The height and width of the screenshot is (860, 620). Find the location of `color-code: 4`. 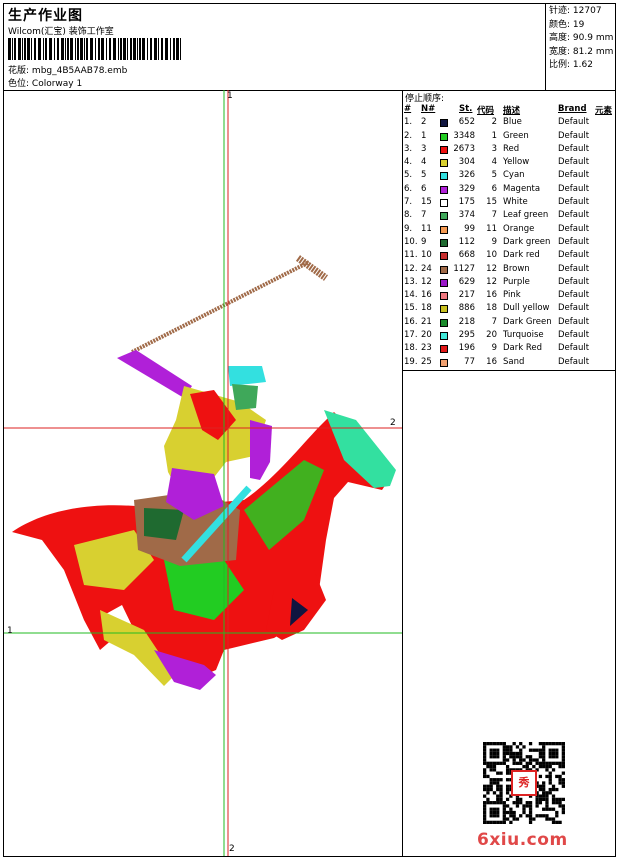

color-code: 4 is located at coordinates (494, 162).